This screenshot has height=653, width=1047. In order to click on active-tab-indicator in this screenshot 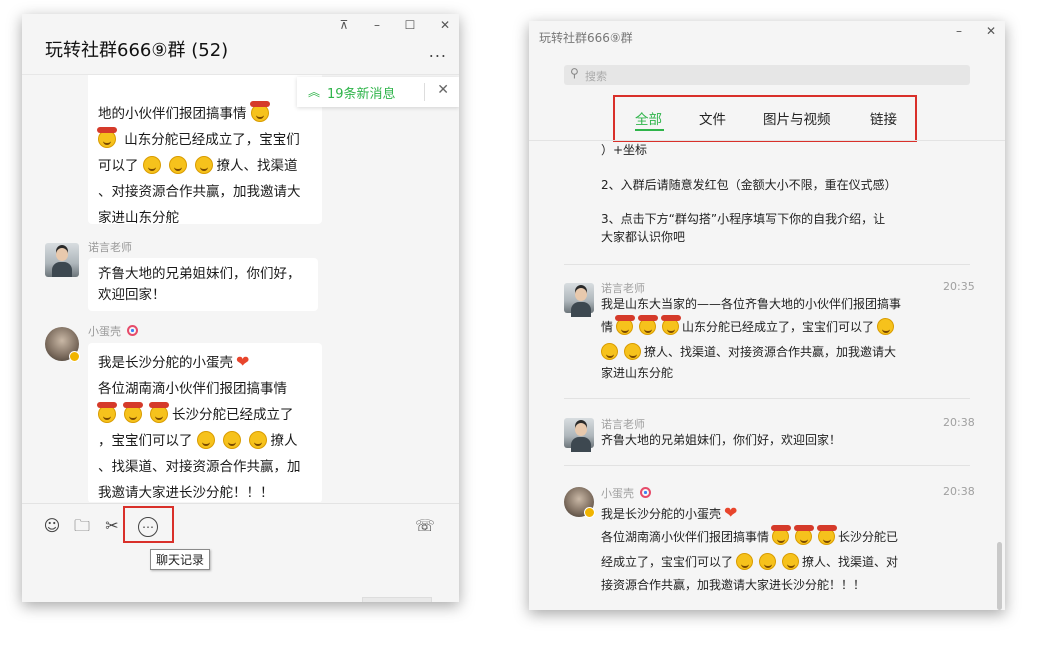, I will do `click(649, 130)`.